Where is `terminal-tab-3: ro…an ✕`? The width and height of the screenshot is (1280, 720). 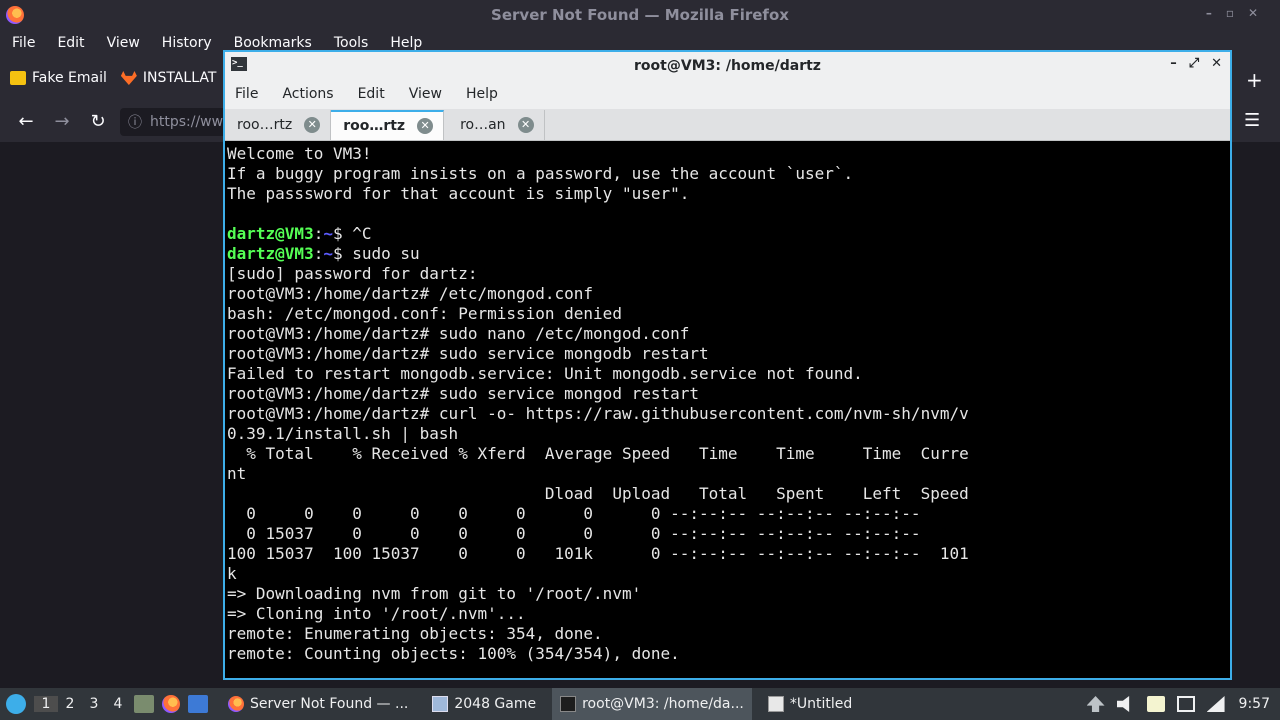 terminal-tab-3: ro…an ✕ is located at coordinates (494, 125).